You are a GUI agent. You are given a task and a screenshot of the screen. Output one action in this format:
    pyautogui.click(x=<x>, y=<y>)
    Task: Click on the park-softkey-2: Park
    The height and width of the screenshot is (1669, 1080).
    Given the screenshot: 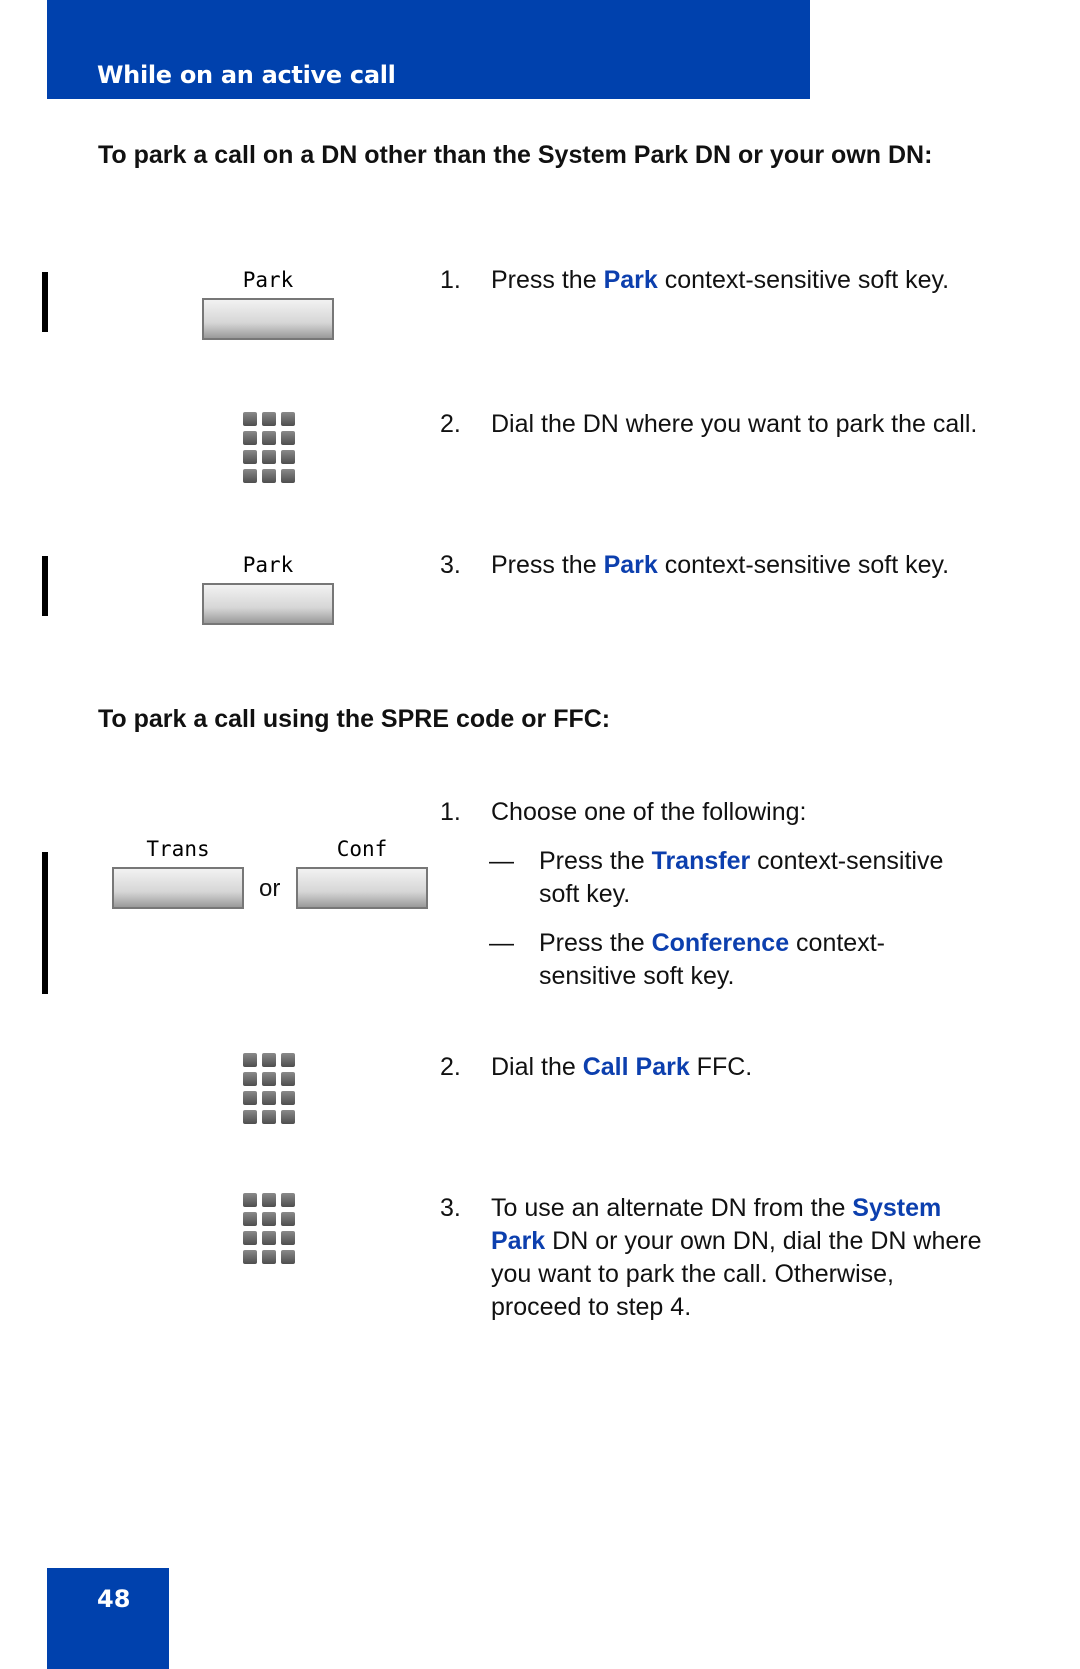 What is the action you would take?
    pyautogui.click(x=268, y=590)
    